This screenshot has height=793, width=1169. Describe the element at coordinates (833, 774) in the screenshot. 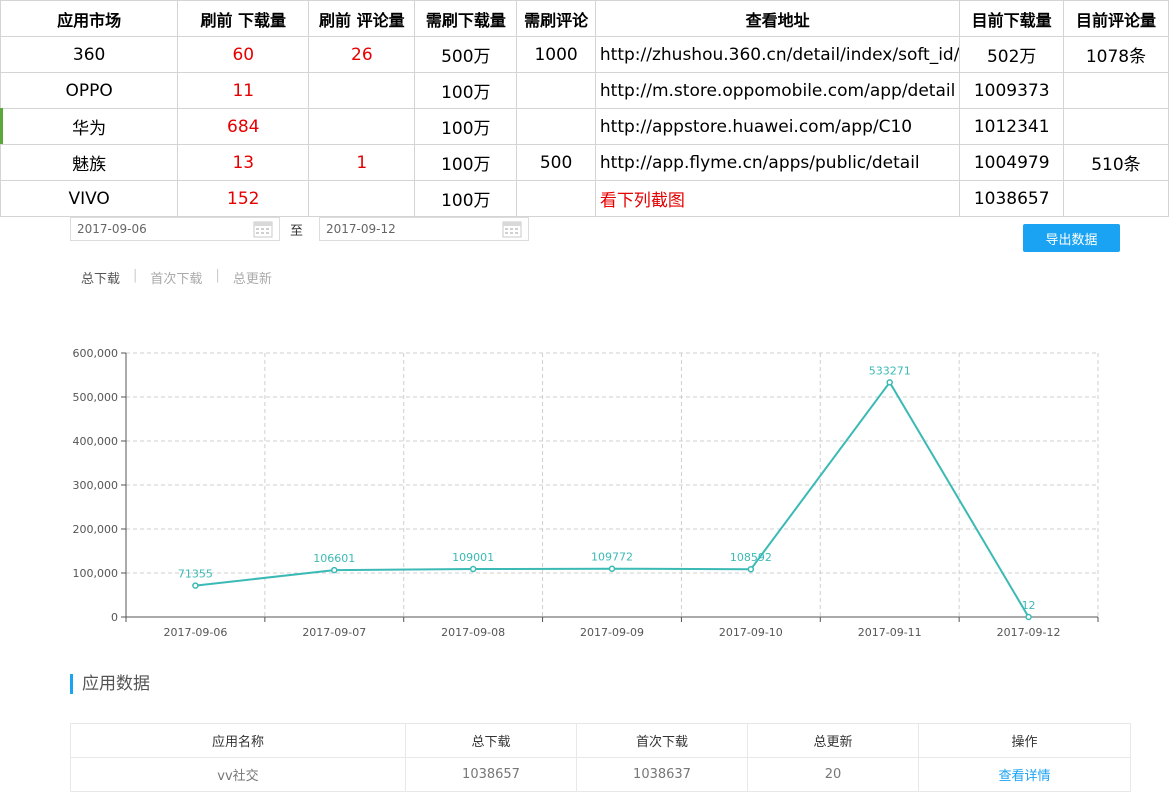

I see `cell-total-updates: 20` at that location.